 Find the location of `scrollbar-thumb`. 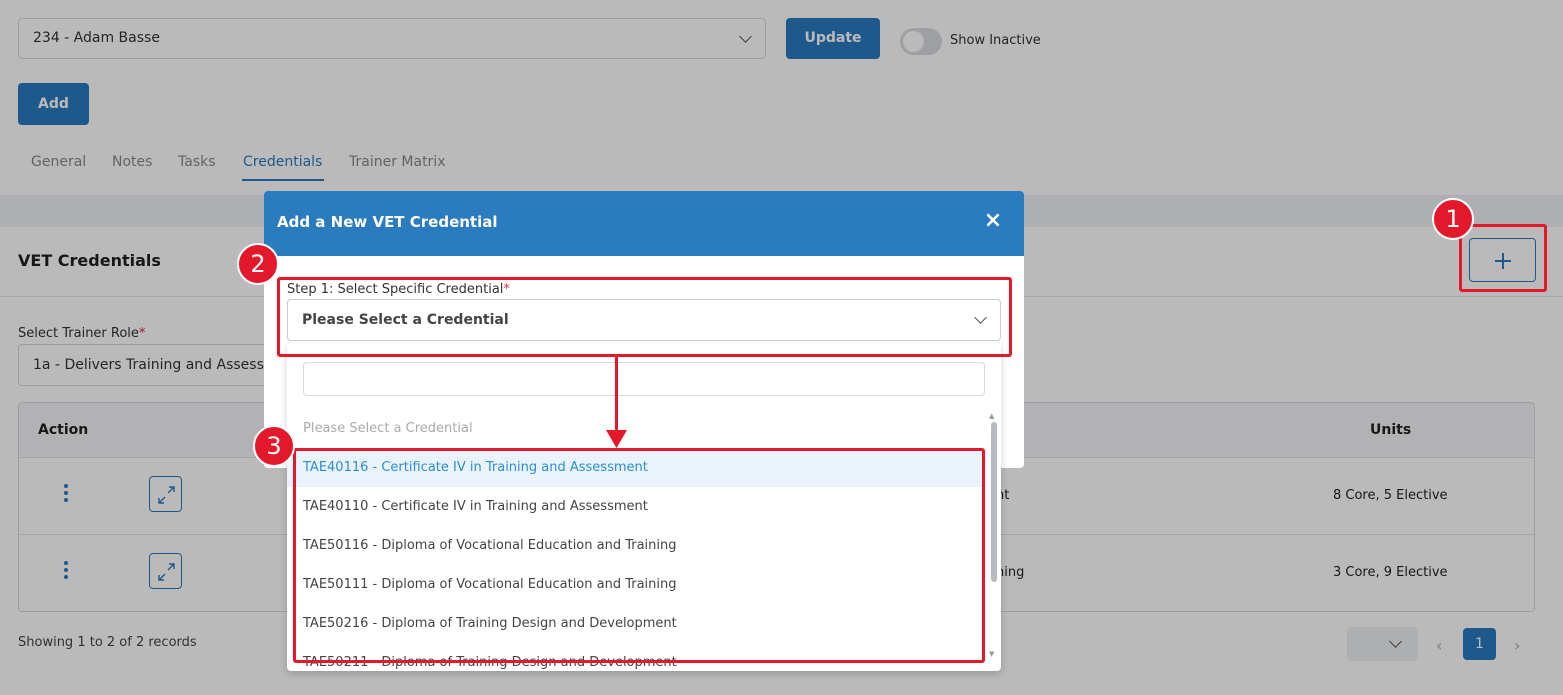

scrollbar-thumb is located at coordinates (994, 502).